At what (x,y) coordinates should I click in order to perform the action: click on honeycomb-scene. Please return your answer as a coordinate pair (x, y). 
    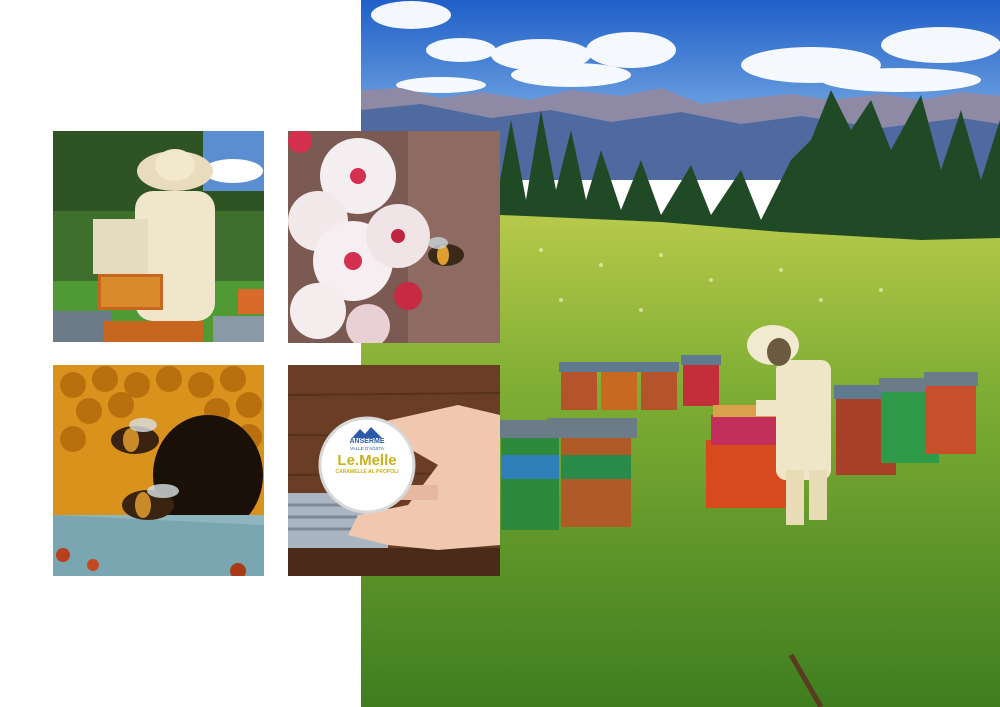
    Looking at the image, I should click on (158, 470).